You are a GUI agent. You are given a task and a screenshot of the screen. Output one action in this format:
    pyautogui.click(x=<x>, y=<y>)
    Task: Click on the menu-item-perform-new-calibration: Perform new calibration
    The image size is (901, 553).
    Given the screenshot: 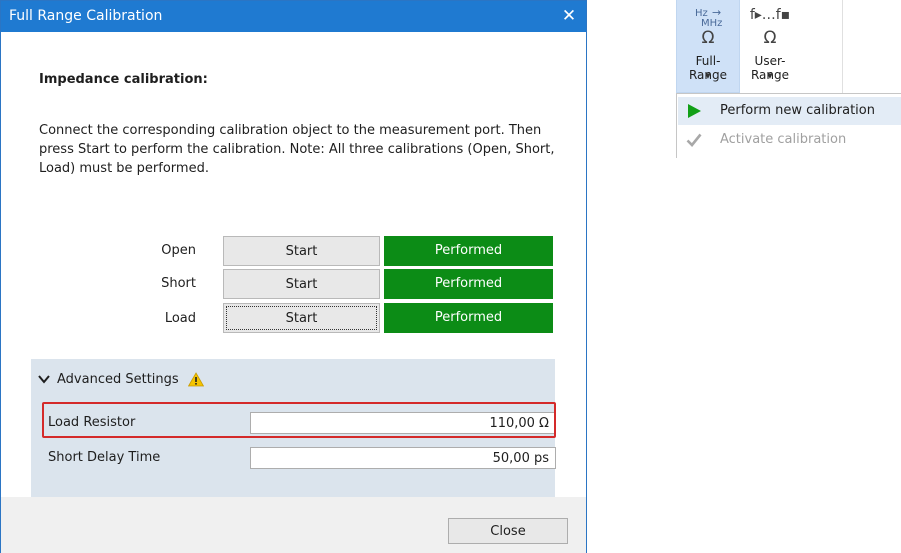 What is the action you would take?
    pyautogui.click(x=789, y=111)
    